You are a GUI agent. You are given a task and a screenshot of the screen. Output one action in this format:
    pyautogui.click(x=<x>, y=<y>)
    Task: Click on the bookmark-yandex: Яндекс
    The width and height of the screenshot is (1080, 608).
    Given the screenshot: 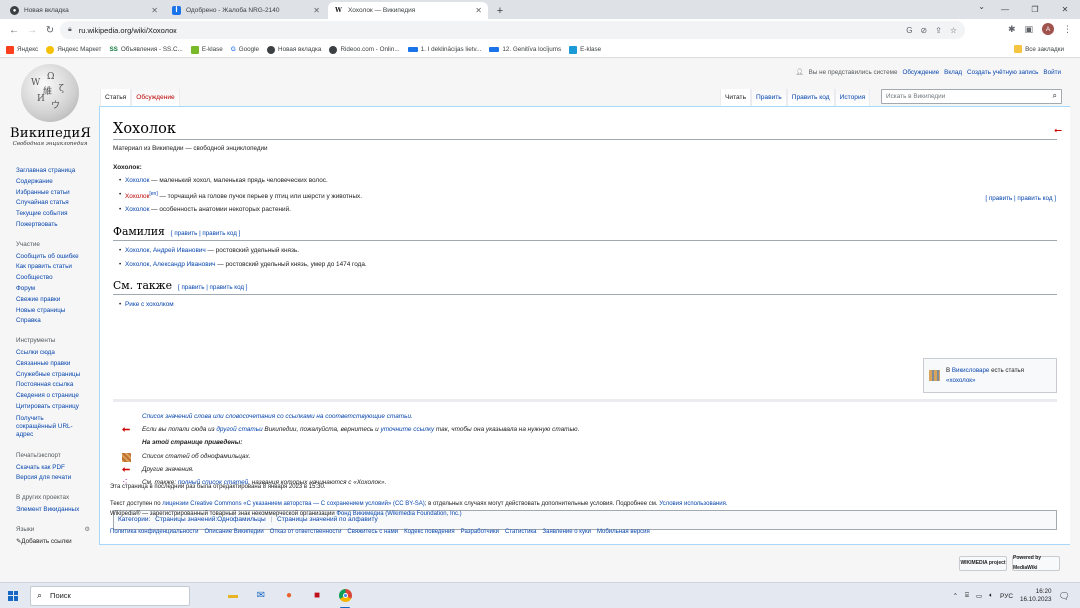 What is the action you would take?
    pyautogui.click(x=22, y=49)
    